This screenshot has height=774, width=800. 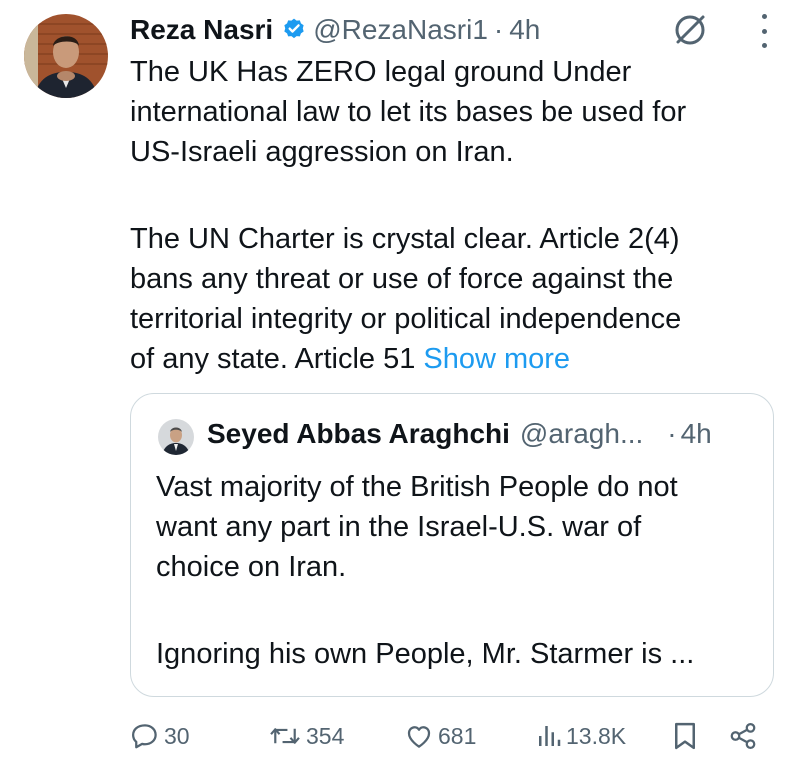 I want to click on views-chart-icon, so click(x=549, y=736).